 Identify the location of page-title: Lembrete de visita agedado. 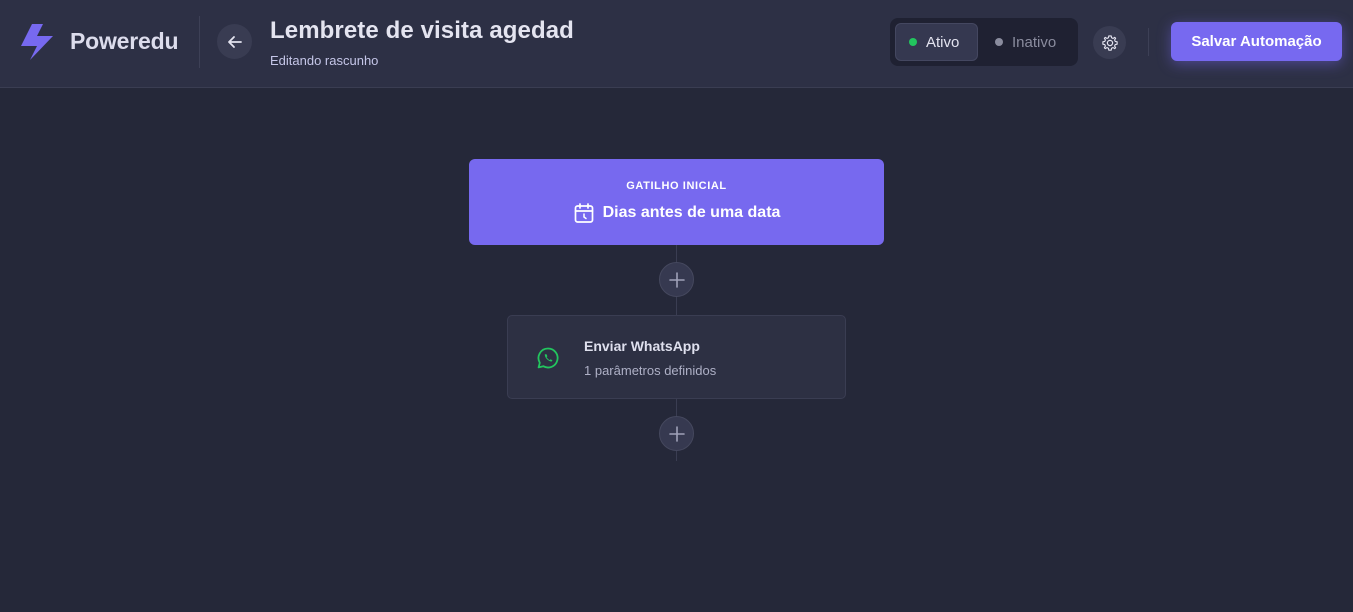
(421, 31).